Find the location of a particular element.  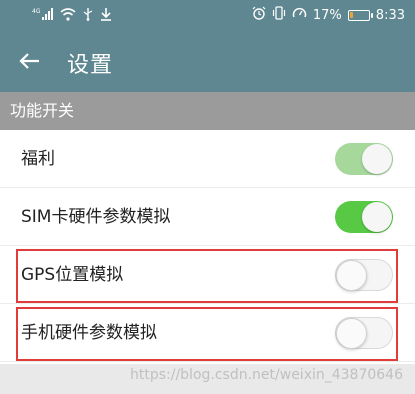

setting-row: 福利 is located at coordinates (207, 159).